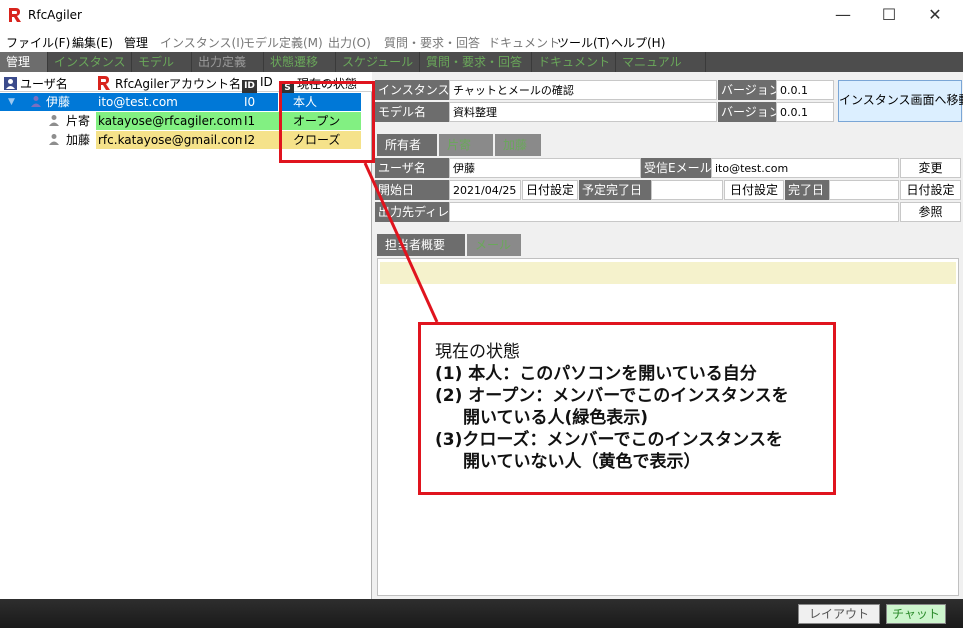 The image size is (963, 628). Describe the element at coordinates (668, 273) in the screenshot. I see `summary-highlight-row` at that location.